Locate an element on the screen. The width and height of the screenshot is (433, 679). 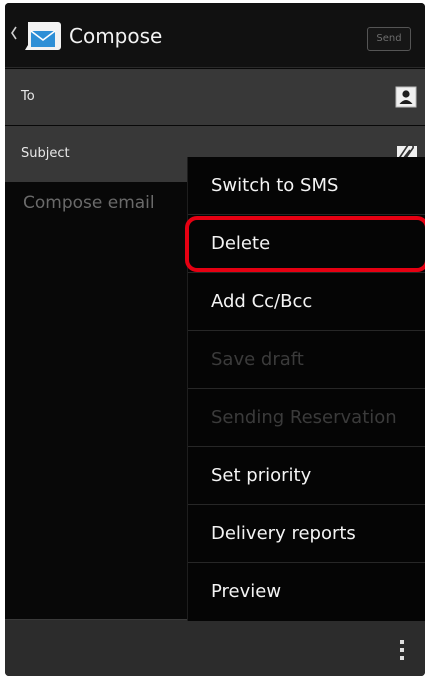
menu-item-add-cc-bcc: Add Cc/Bcc is located at coordinates (306, 302).